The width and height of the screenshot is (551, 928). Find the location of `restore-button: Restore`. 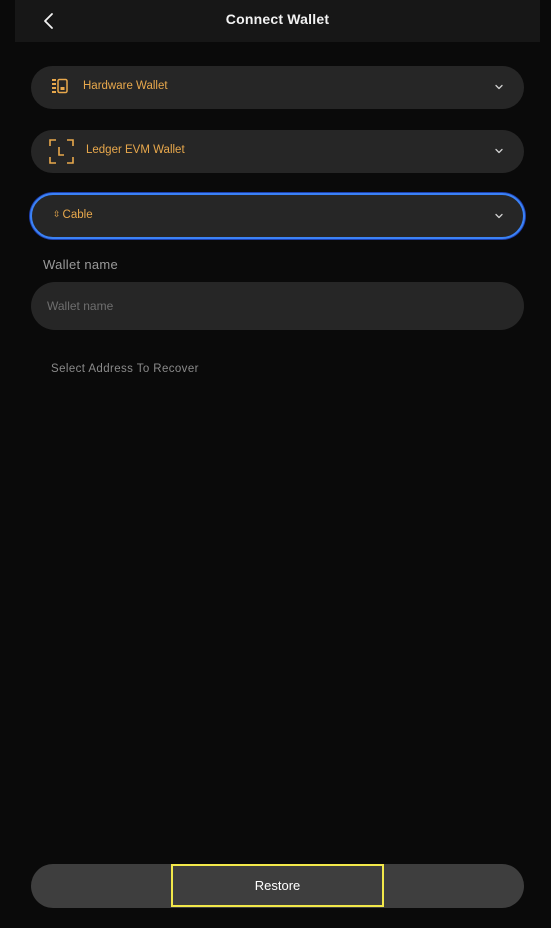

restore-button: Restore is located at coordinates (277, 885).